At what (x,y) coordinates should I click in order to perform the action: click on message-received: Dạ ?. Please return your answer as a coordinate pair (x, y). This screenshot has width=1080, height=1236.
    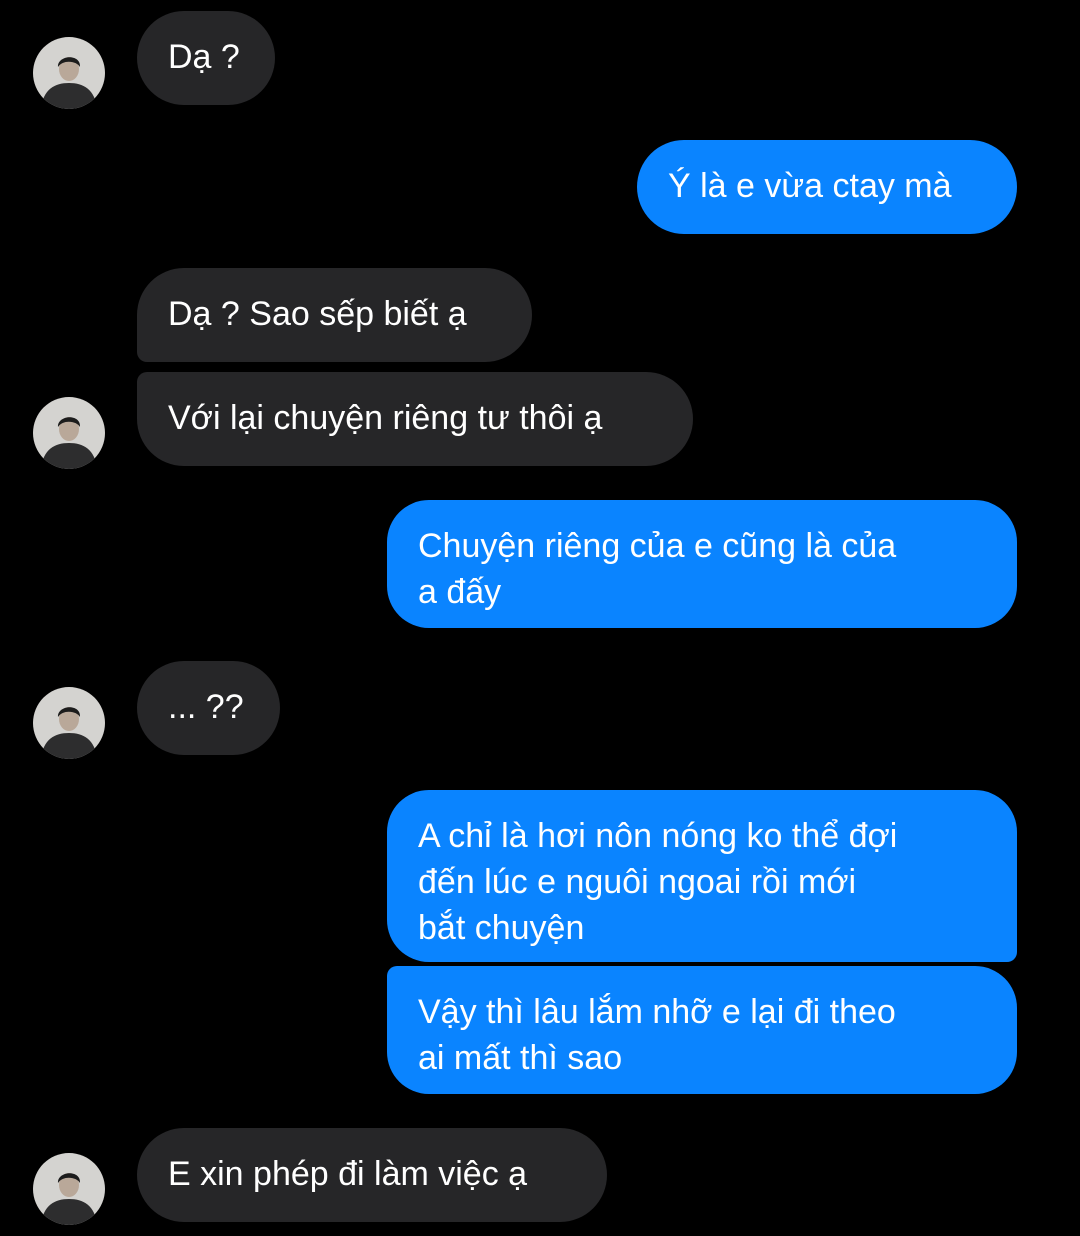
    Looking at the image, I should click on (206, 58).